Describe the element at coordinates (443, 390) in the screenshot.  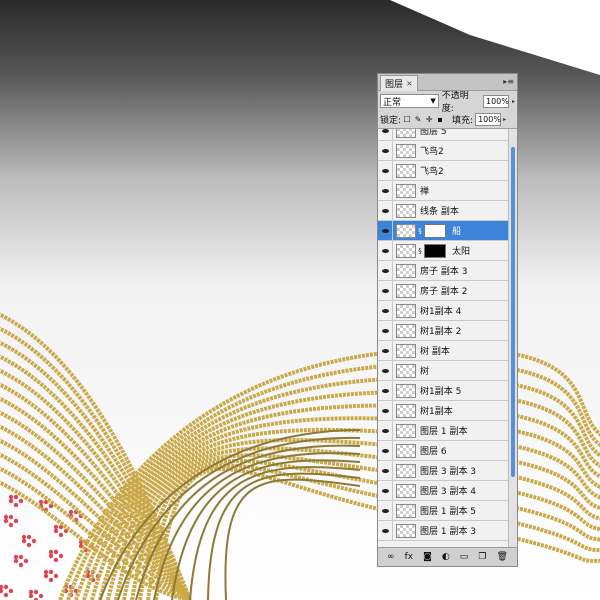
I see `layer-row: 树1副本 5` at that location.